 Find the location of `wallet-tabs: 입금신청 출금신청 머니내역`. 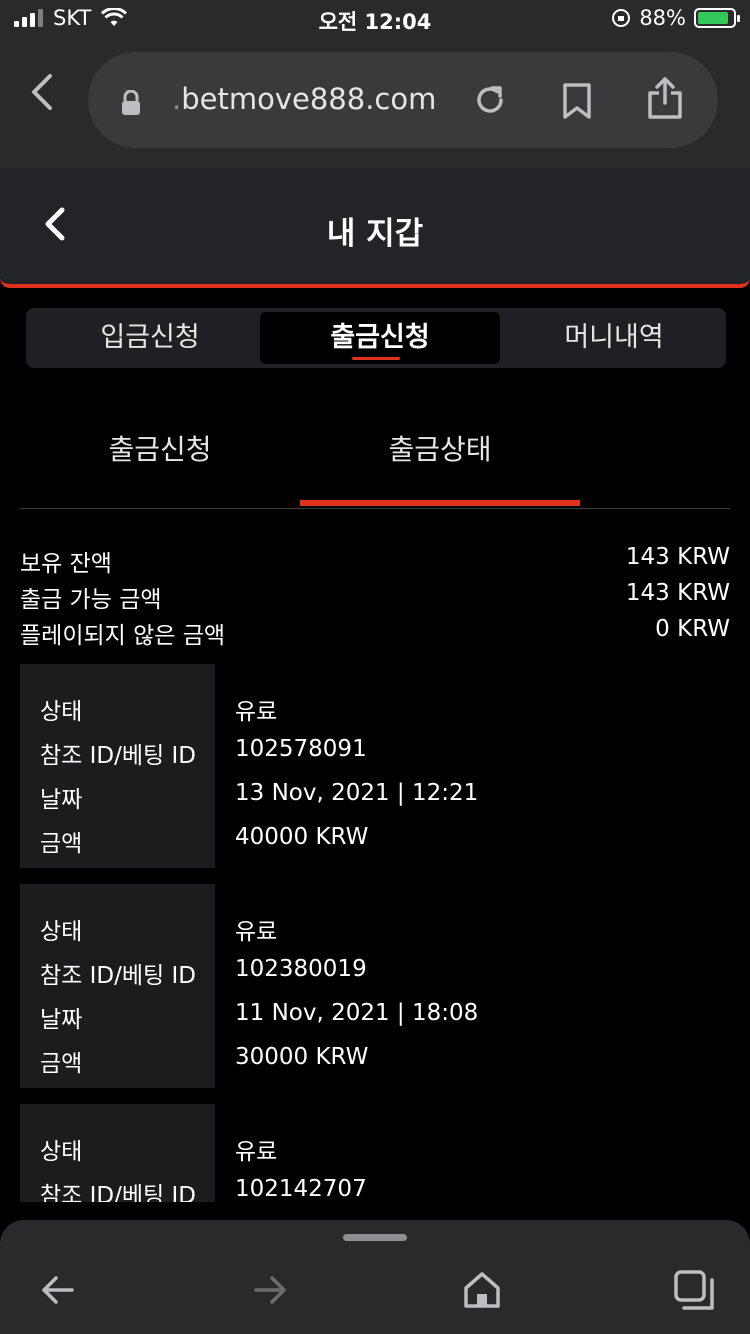

wallet-tabs: 입금신청 출금신청 머니내역 is located at coordinates (376, 338).